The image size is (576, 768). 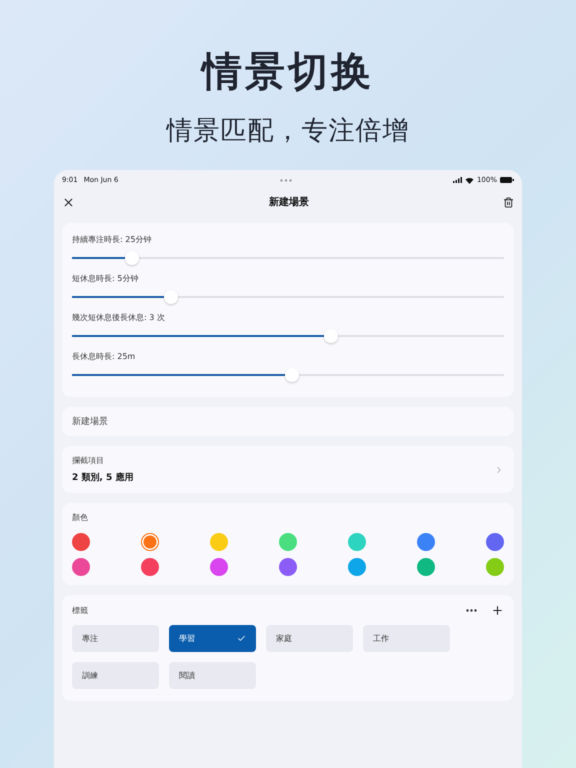 I want to click on name-field: 新建場景, so click(x=288, y=421).